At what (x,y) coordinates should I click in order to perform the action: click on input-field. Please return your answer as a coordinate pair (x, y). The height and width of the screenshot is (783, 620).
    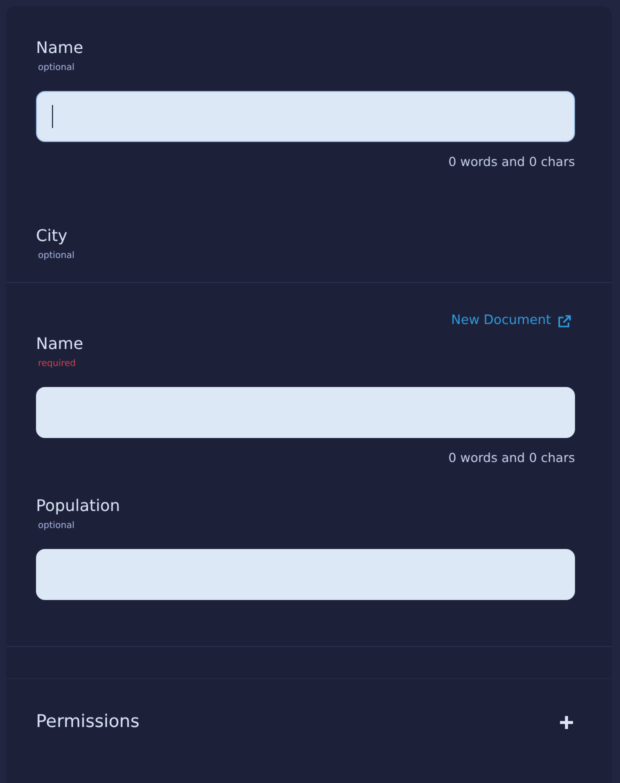
    Looking at the image, I should click on (305, 116).